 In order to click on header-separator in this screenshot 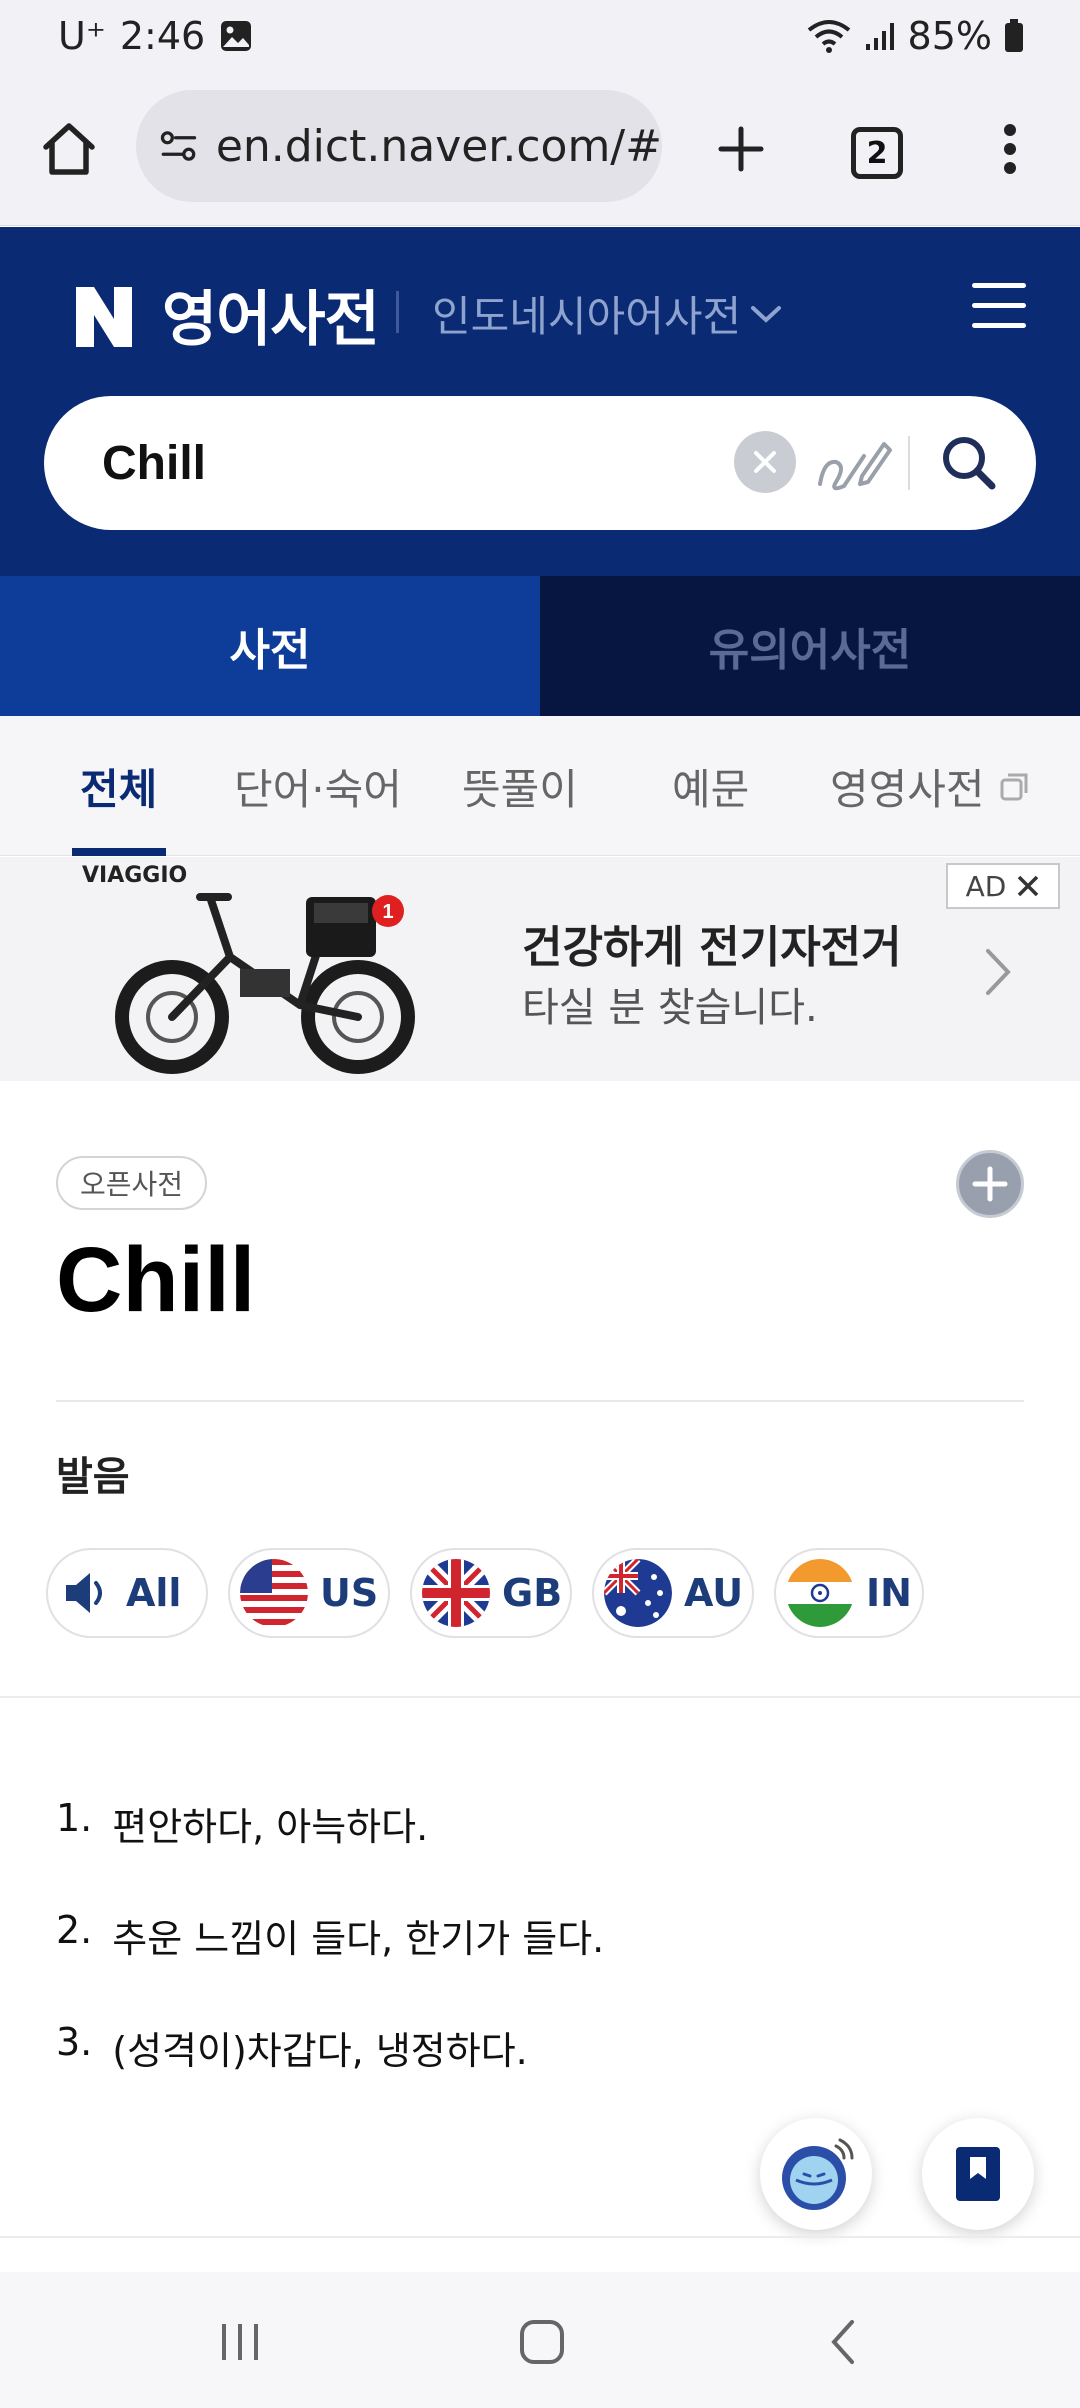, I will do `click(397, 312)`.